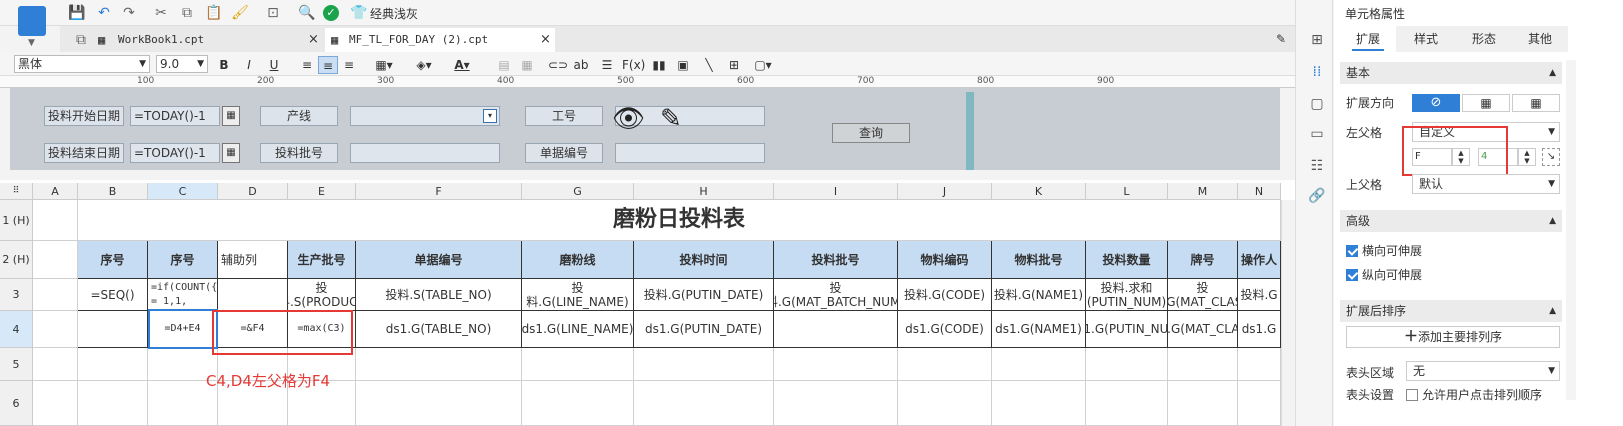 The image size is (1623, 426). What do you see at coordinates (836, 295) in the screenshot?
I see `data-cell: 投料.G(MAT_BATCH_NUM)` at bounding box center [836, 295].